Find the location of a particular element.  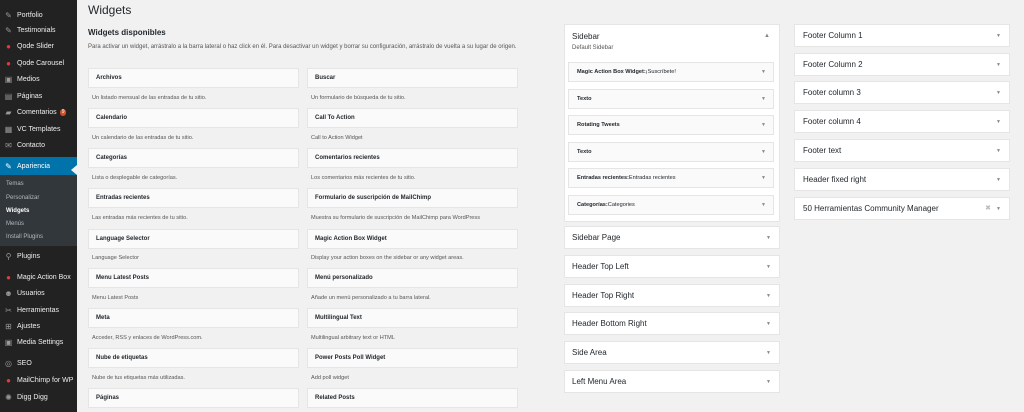

widget-buscar: Buscar is located at coordinates (412, 78).